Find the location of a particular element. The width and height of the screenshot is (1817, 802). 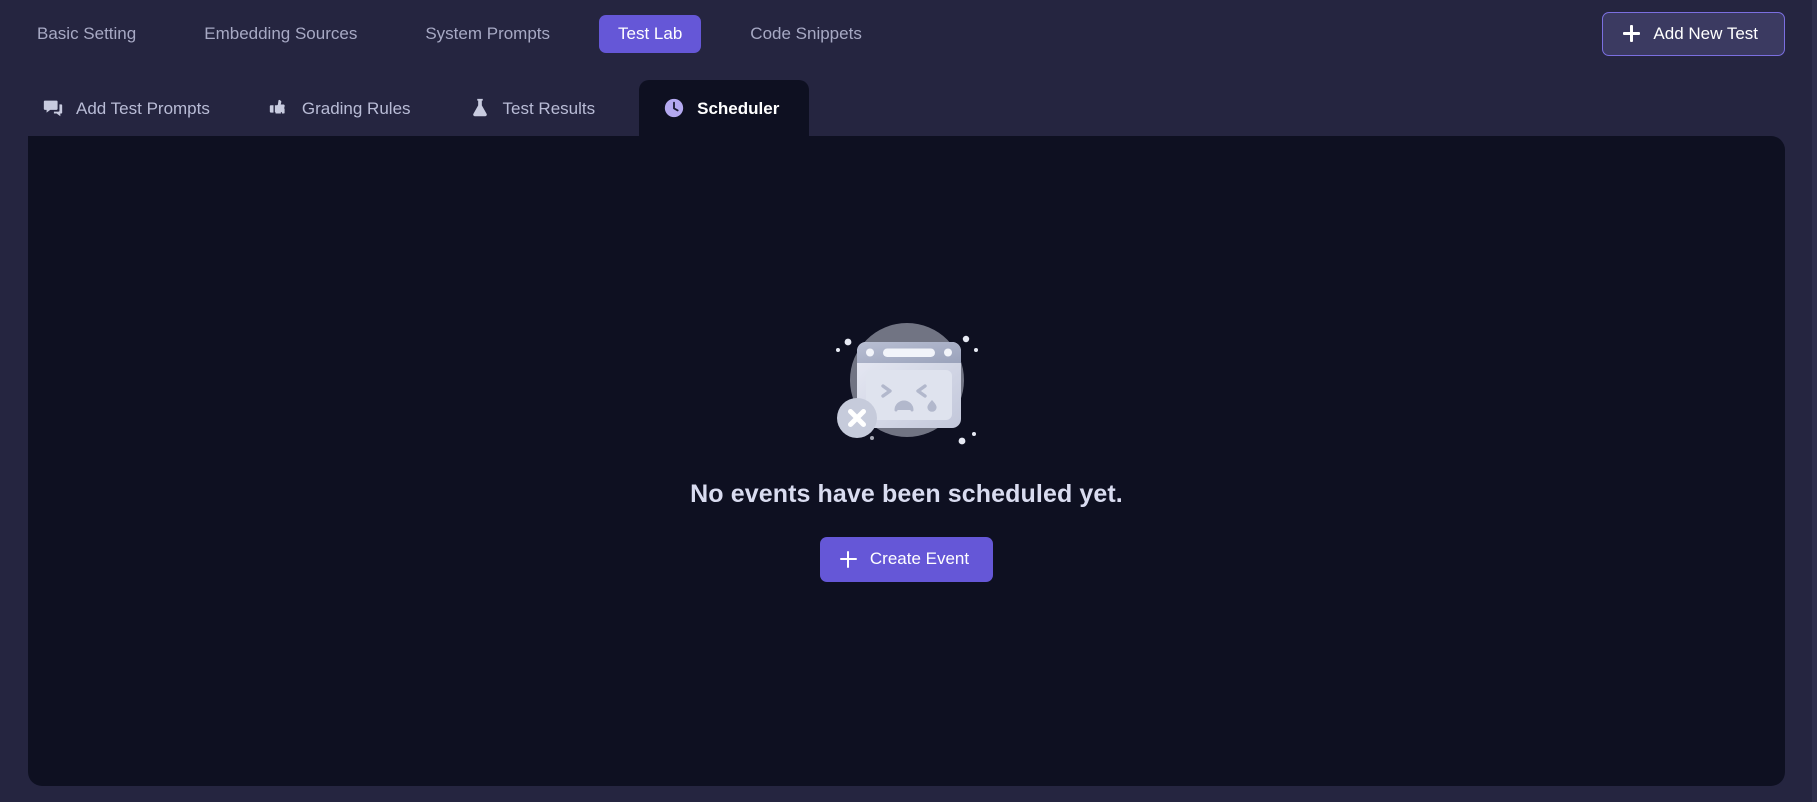

subtab-grading-rules: Grading Rules is located at coordinates (343, 108).